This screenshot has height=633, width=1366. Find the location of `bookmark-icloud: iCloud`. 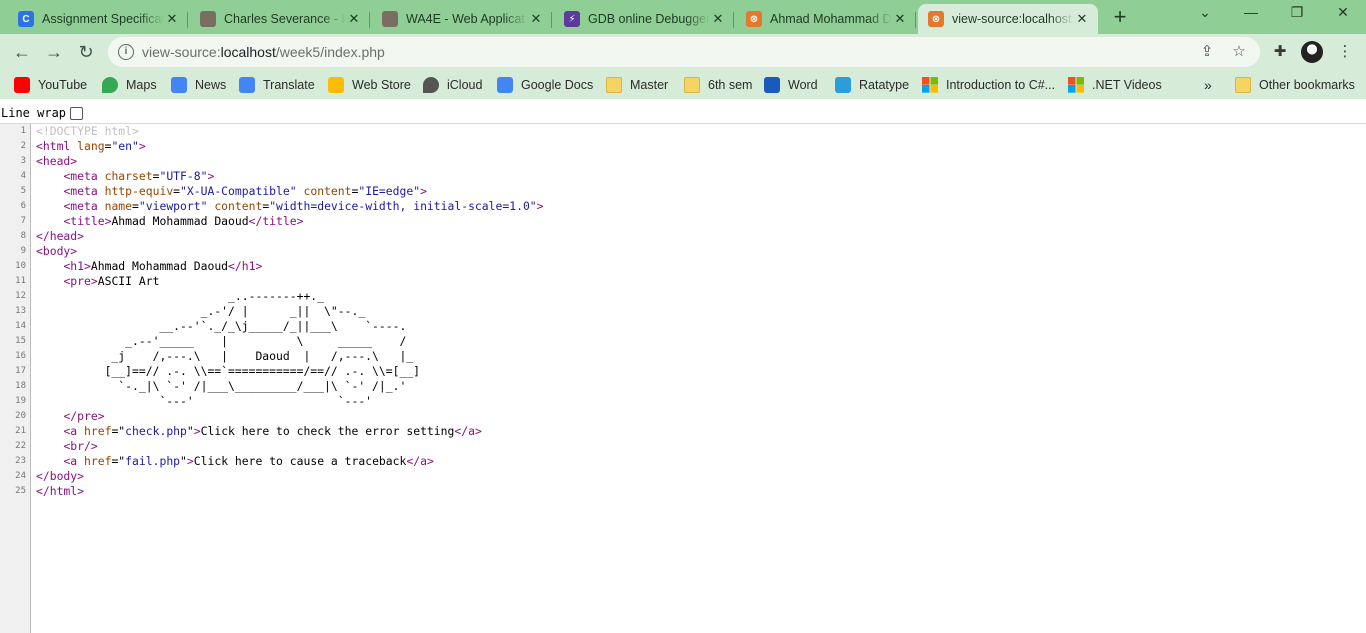

bookmark-icloud: iCloud is located at coordinates (452, 85).